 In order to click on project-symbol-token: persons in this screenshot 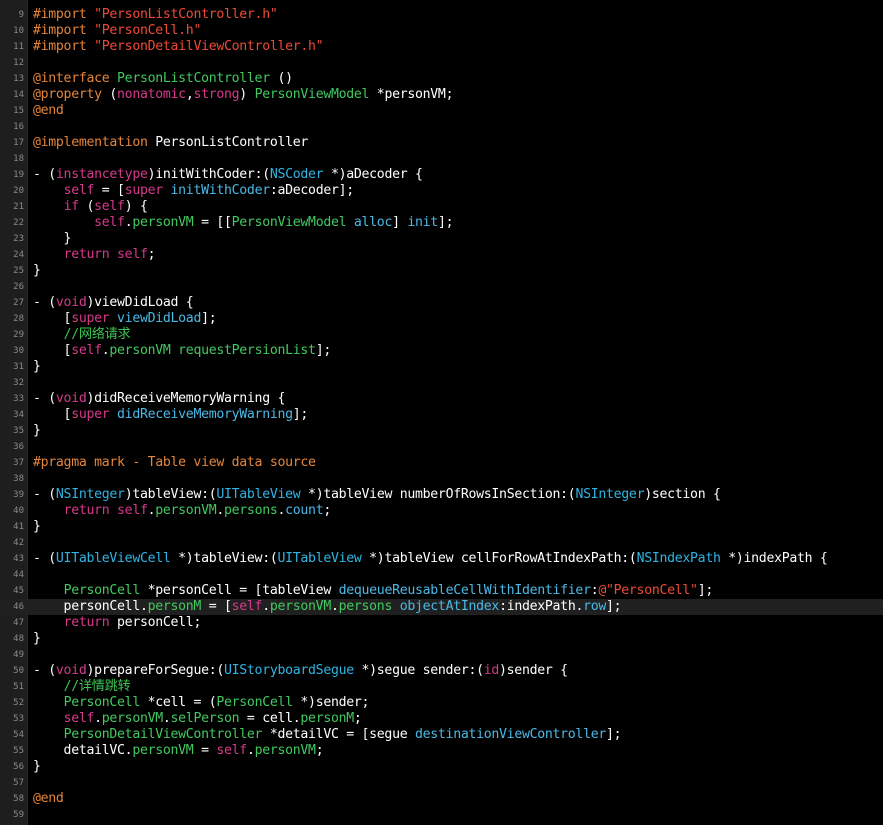, I will do `click(365, 606)`.